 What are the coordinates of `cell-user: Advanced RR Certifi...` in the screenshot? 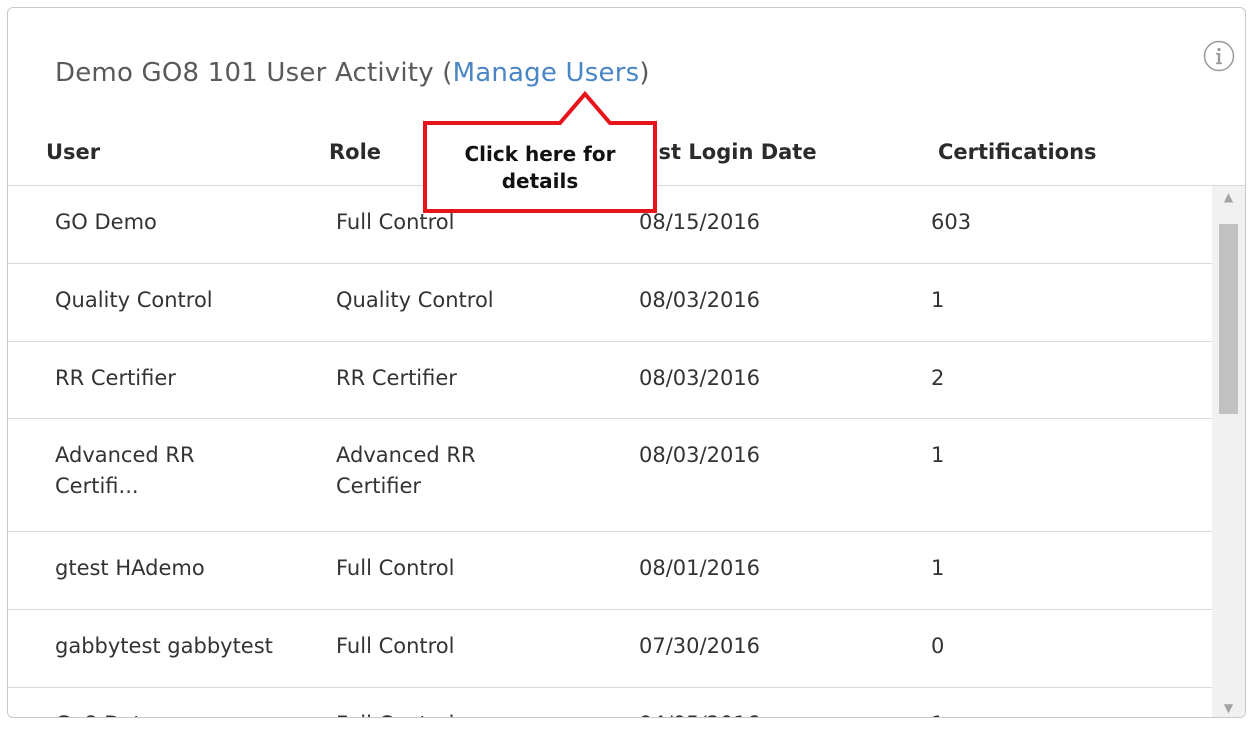 It's located at (125, 470).